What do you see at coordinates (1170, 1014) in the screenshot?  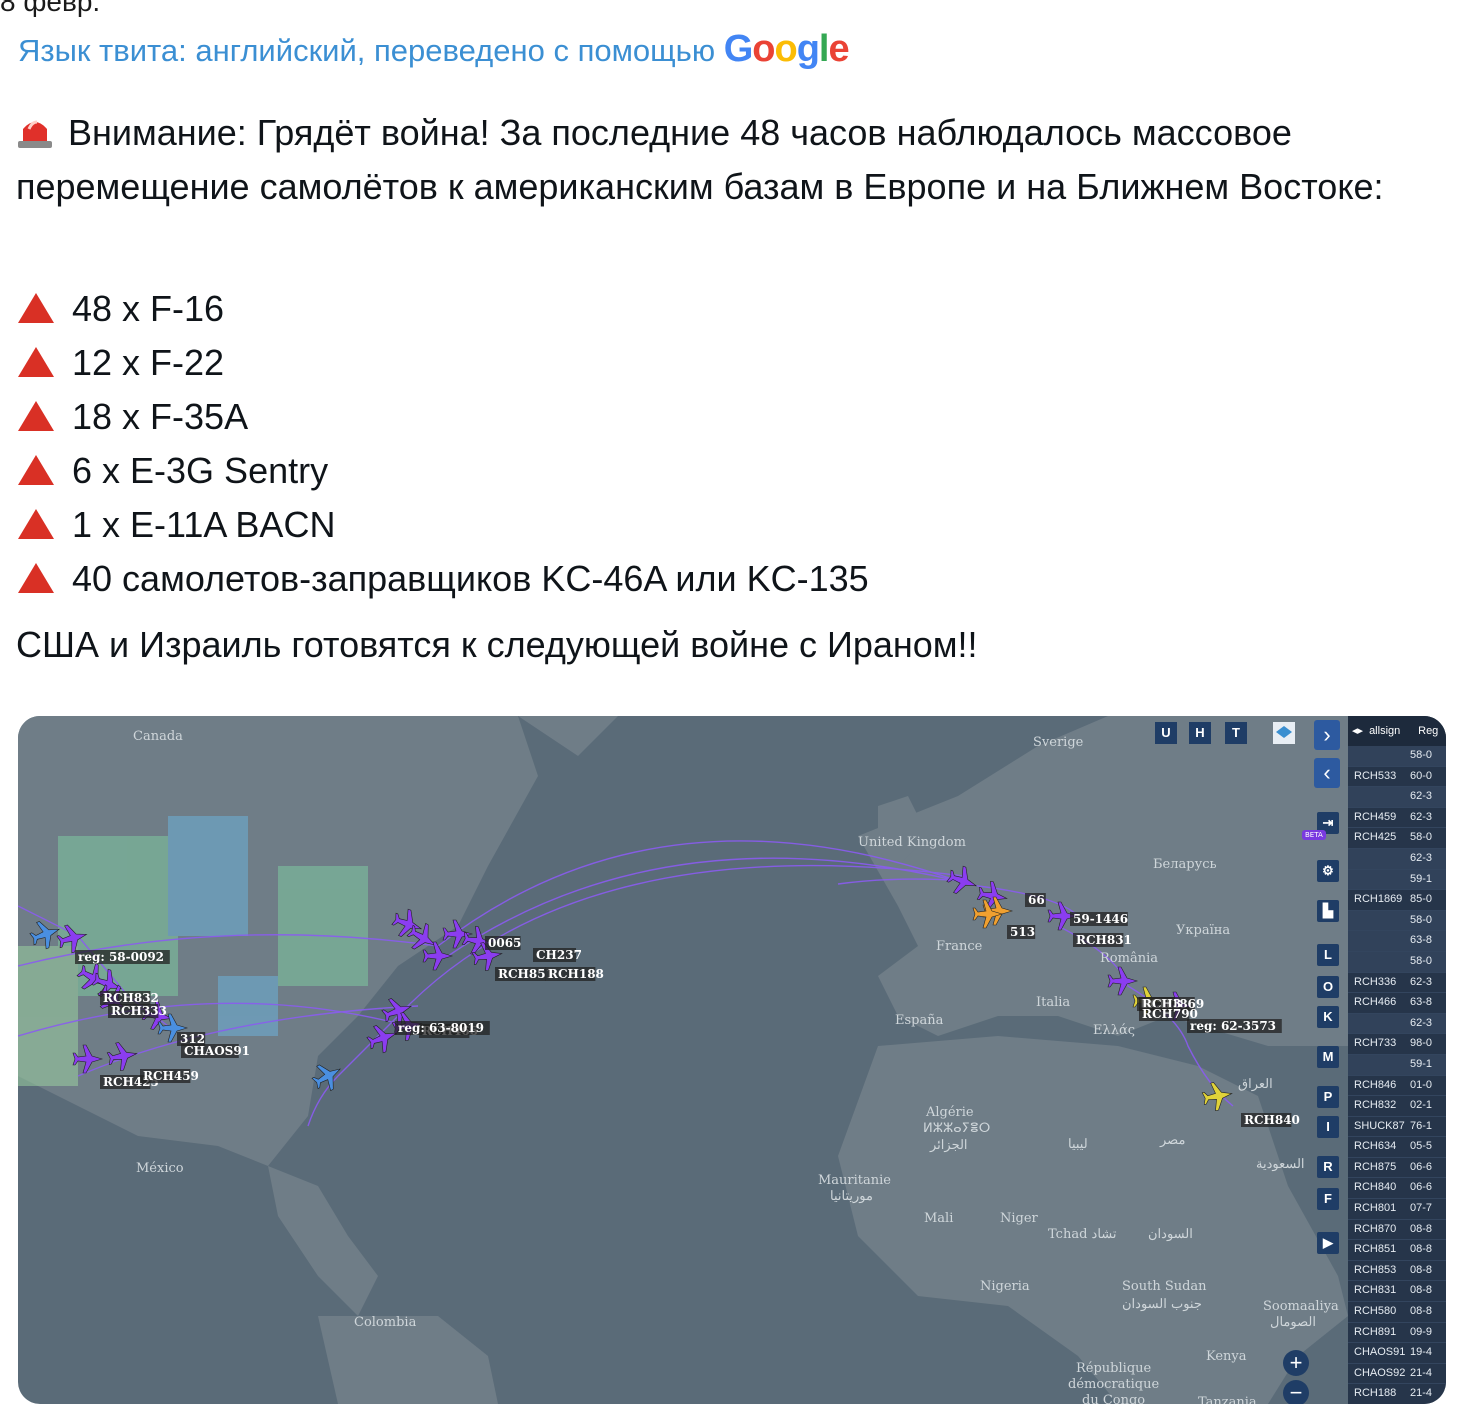 I see `aircraft-tag: RCH790` at bounding box center [1170, 1014].